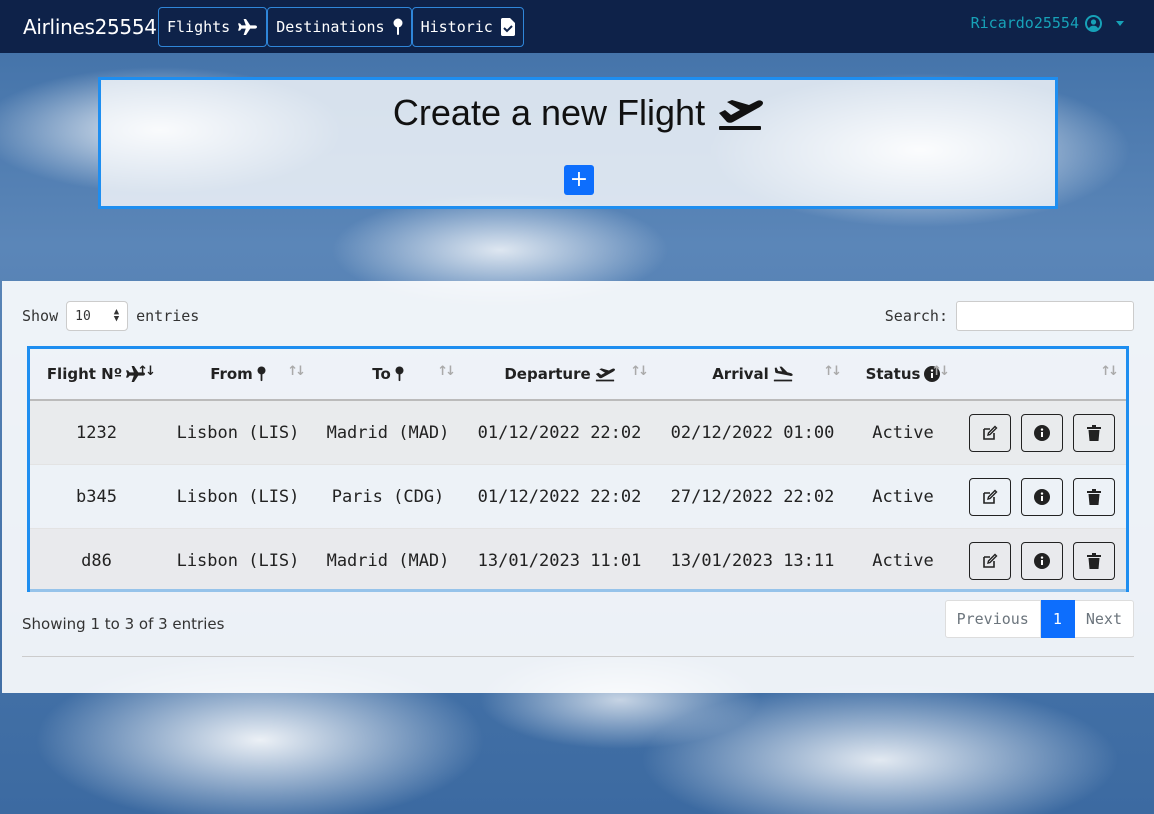  I want to click on column-label: Arrival, so click(740, 374).